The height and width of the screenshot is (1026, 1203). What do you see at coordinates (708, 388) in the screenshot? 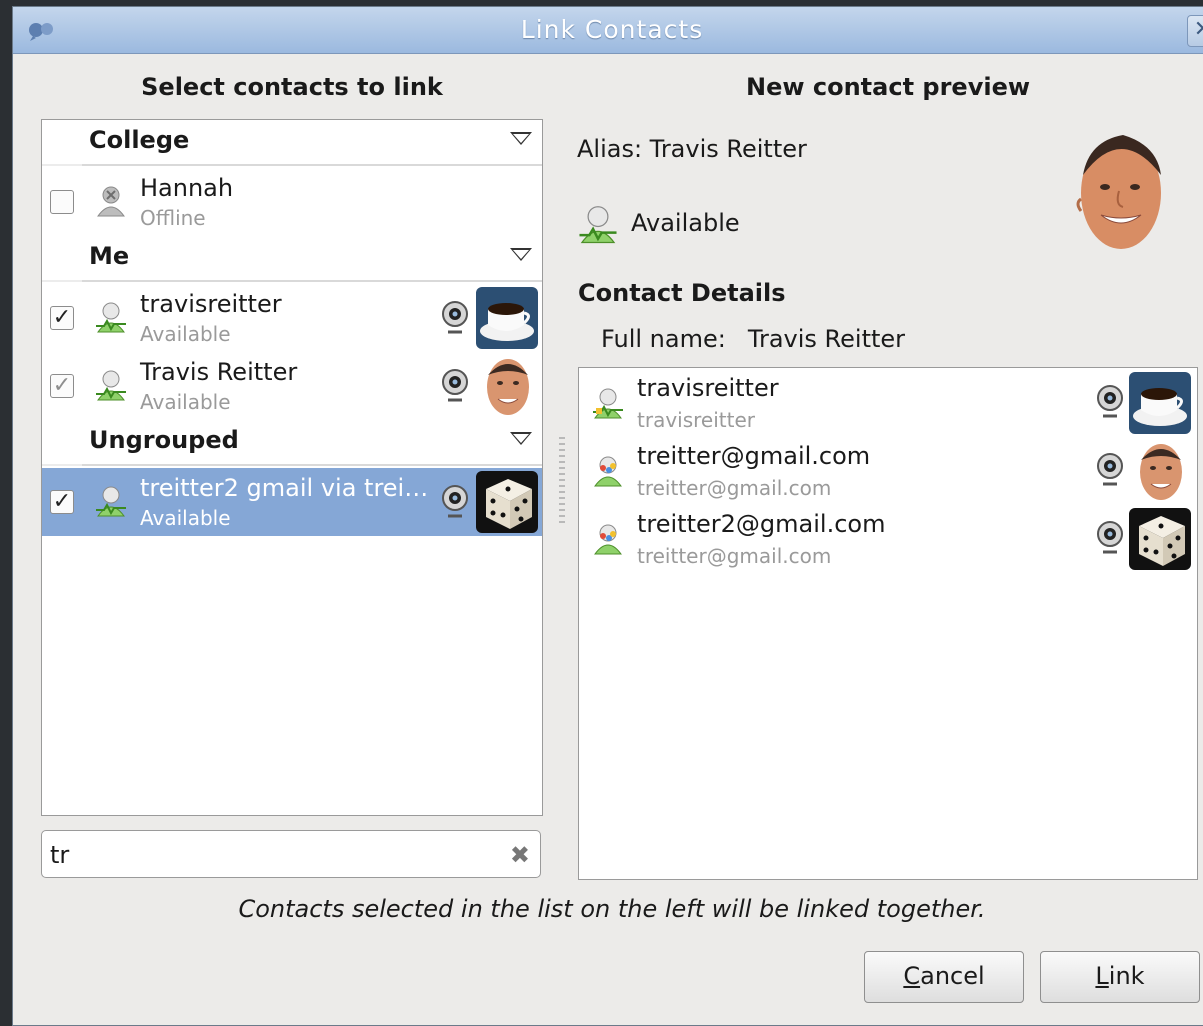
I see `persona-name: travisreitter` at bounding box center [708, 388].